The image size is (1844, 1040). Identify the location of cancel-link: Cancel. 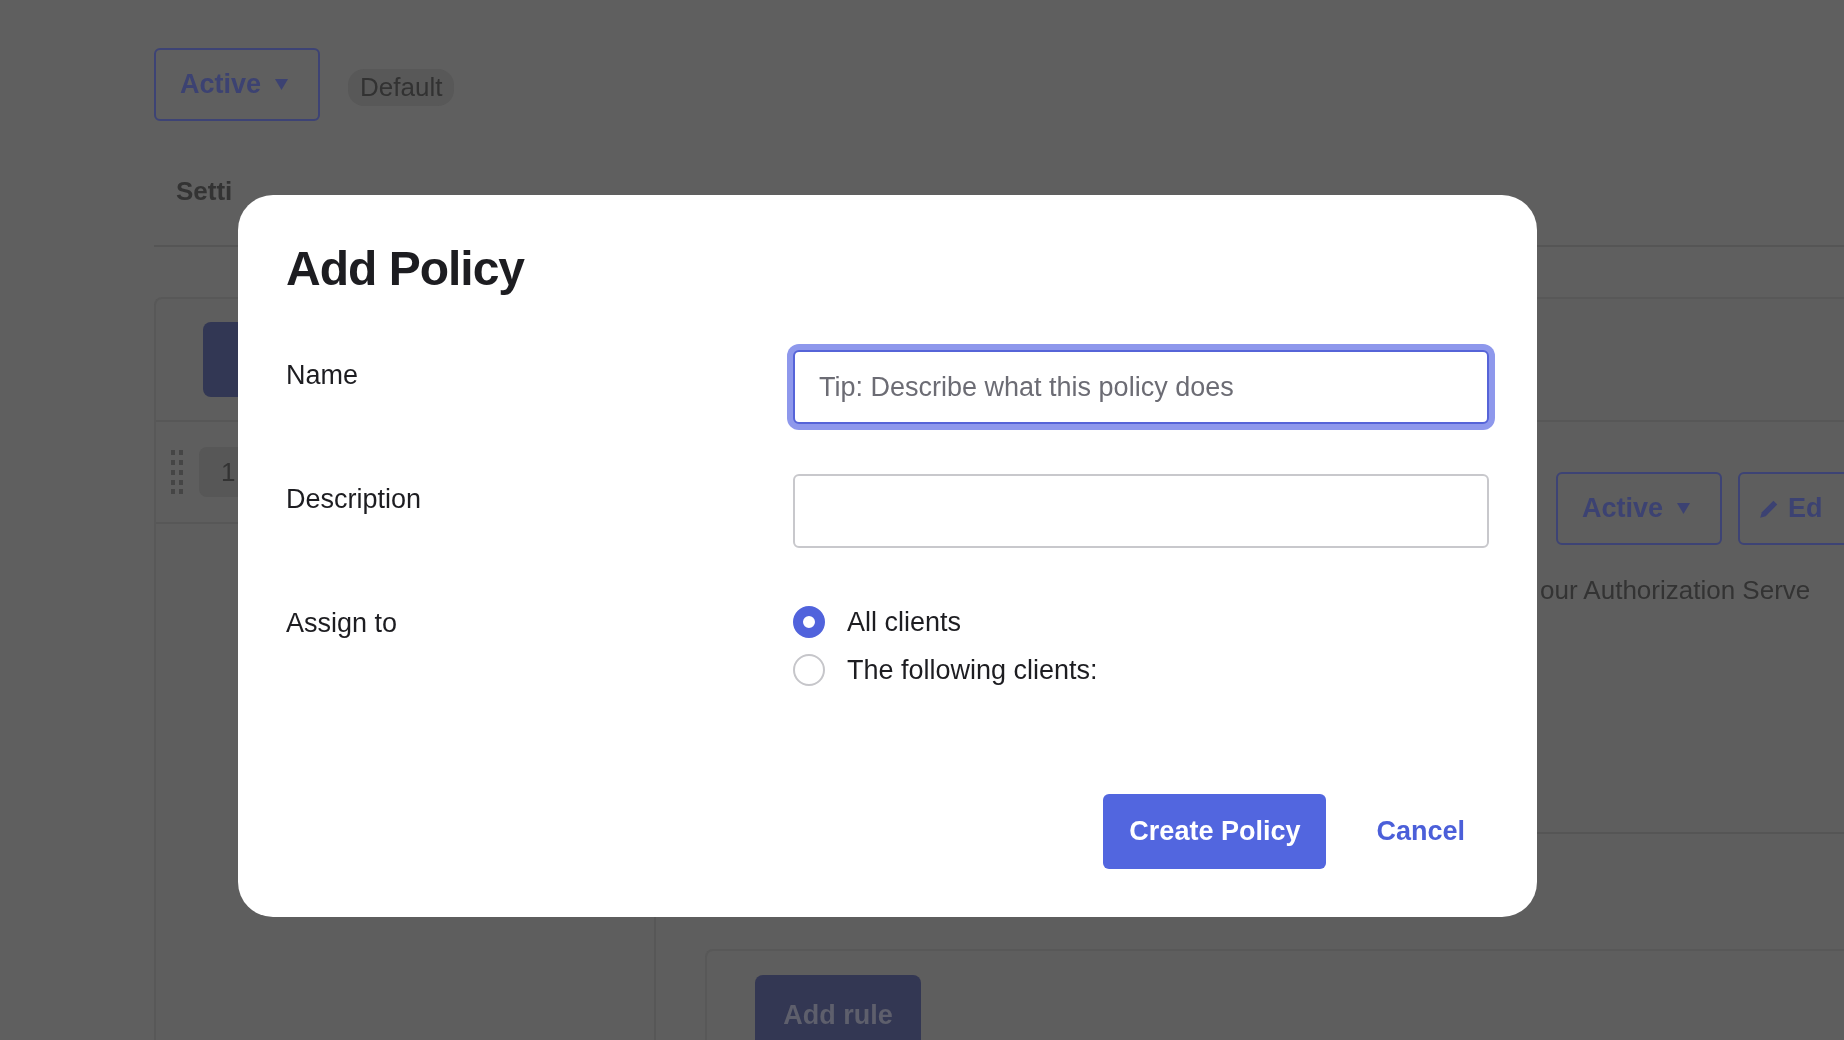
(1420, 831).